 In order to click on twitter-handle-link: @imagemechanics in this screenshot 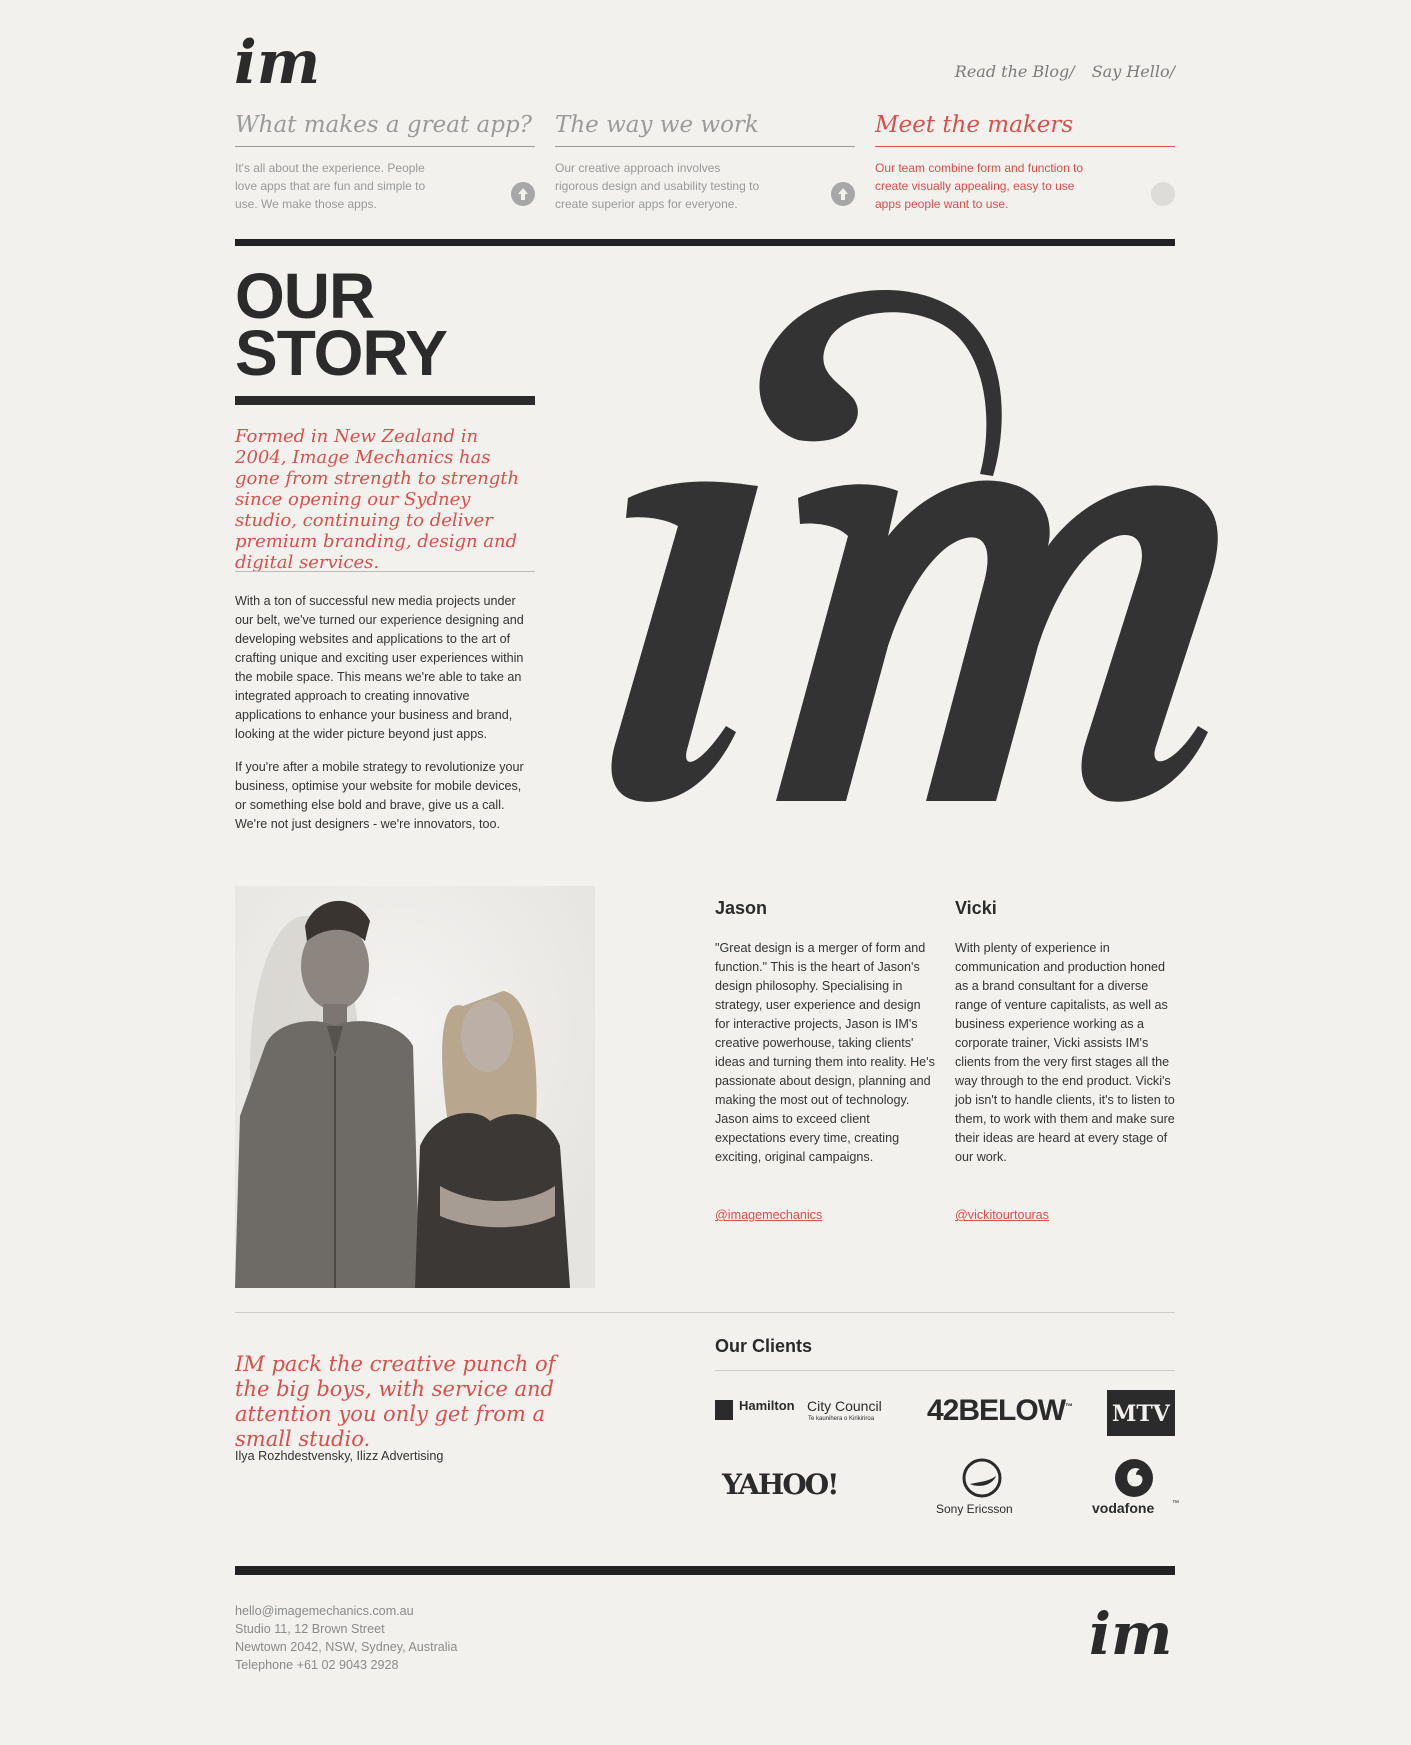, I will do `click(768, 1215)`.